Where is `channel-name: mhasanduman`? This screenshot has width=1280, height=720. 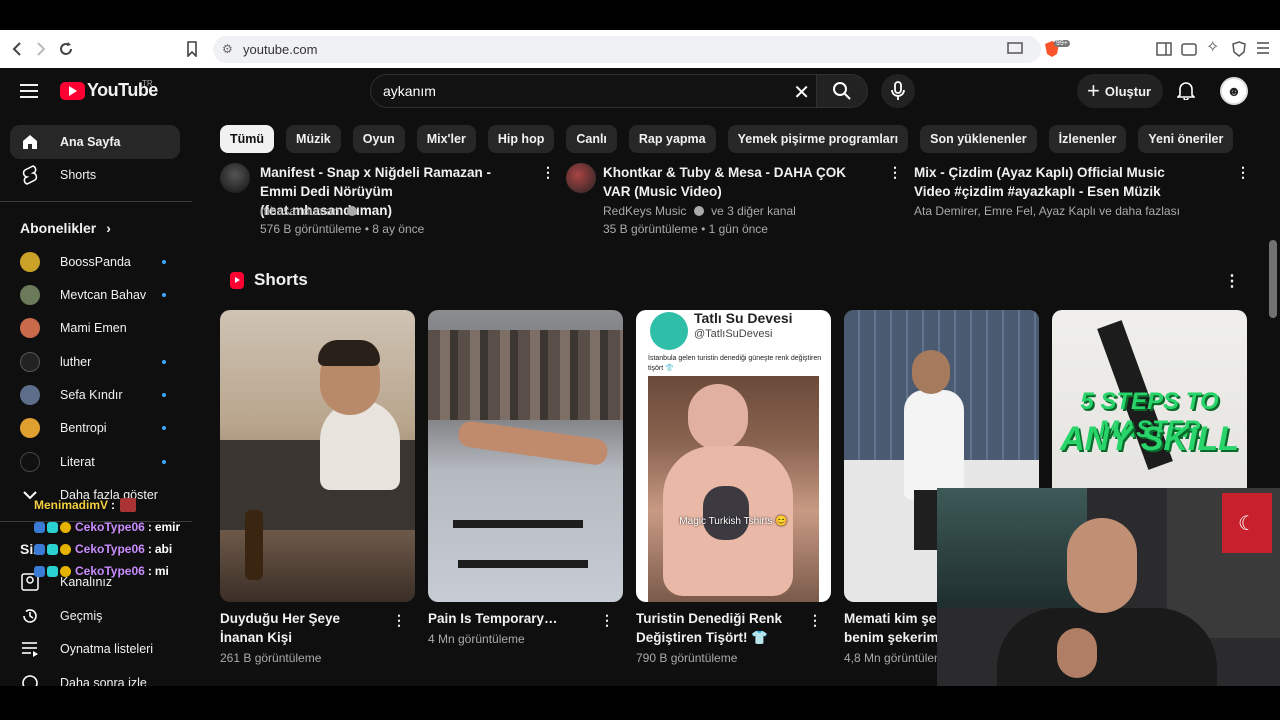
channel-name: mhasanduman is located at coordinates (308, 211).